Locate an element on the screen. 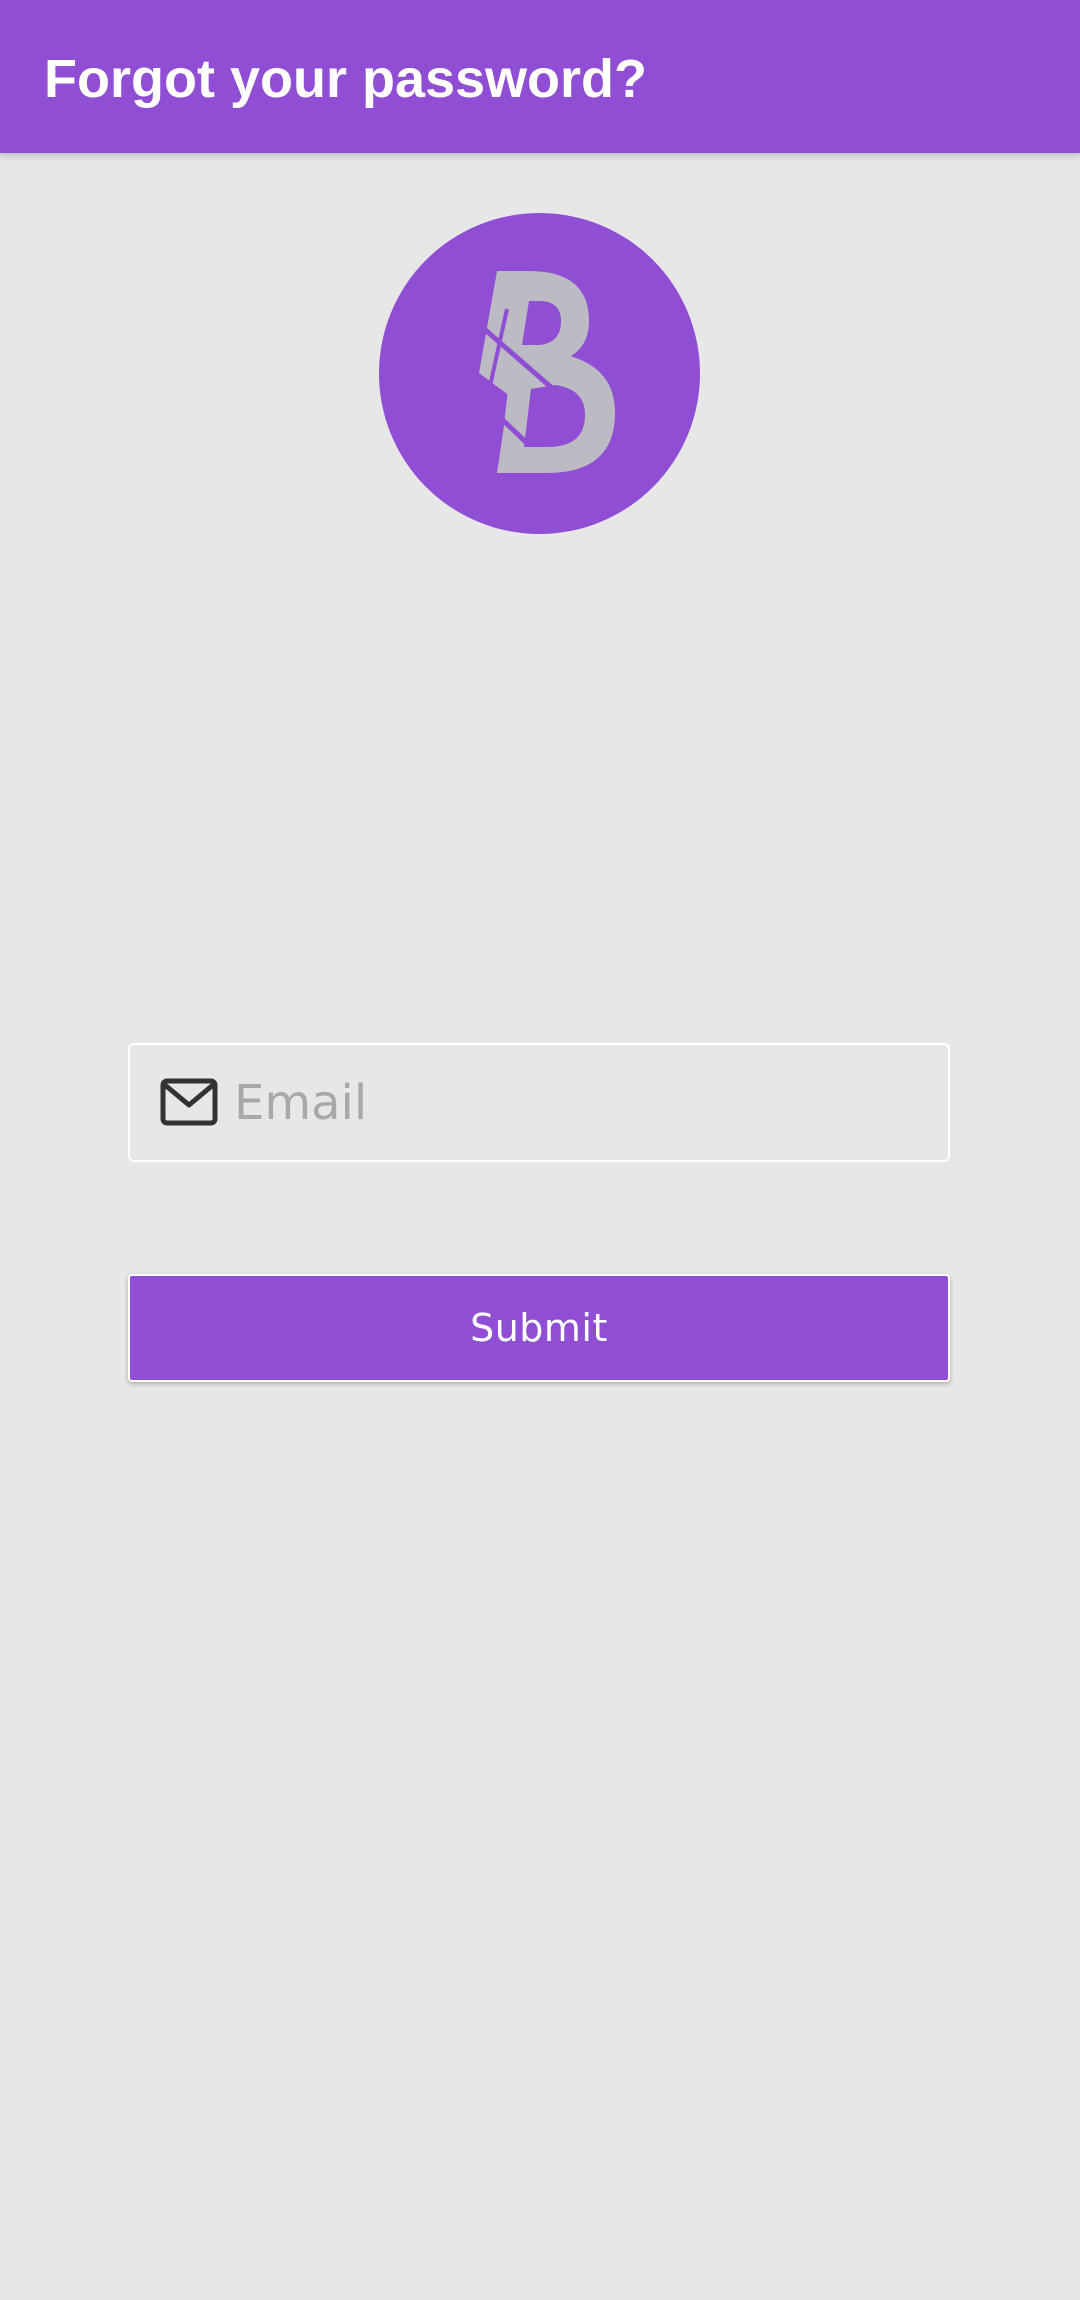 Image resolution: width=1080 pixels, height=2300 pixels. brand-logo is located at coordinates (539, 373).